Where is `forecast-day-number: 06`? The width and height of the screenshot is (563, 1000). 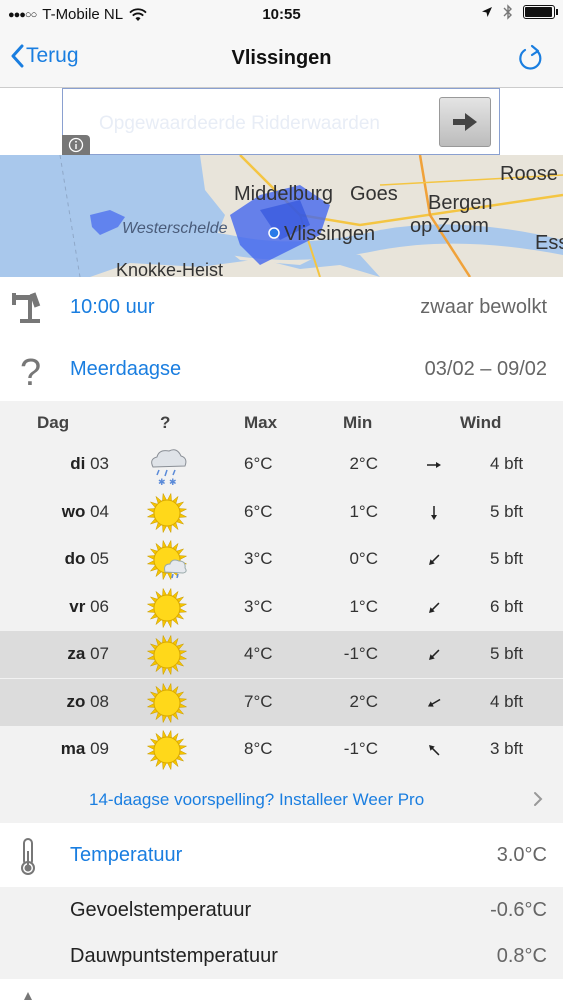 forecast-day-number: 06 is located at coordinates (99, 606).